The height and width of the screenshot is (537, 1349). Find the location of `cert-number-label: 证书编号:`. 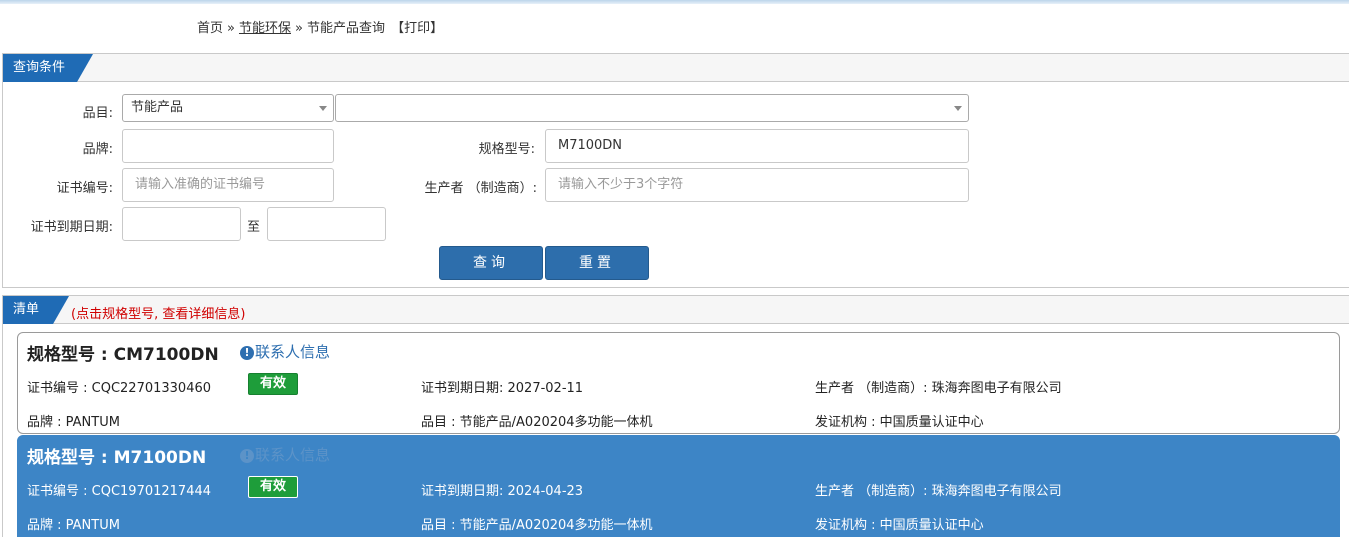

cert-number-label: 证书编号: is located at coordinates (84, 188).